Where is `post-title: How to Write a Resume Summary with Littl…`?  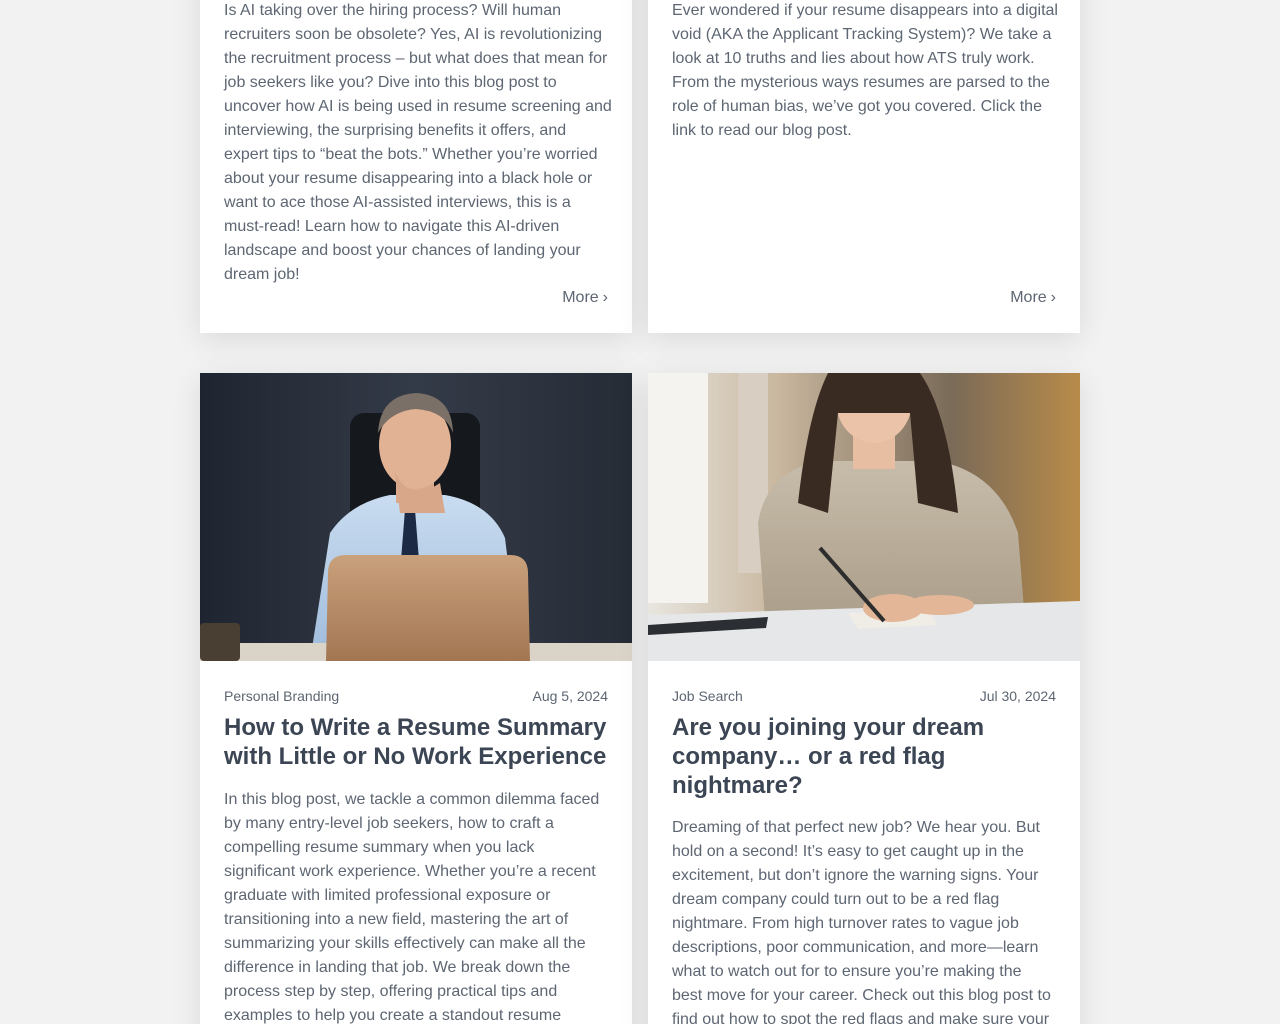 post-title: How to Write a Resume Summary with Littl… is located at coordinates (420, 742).